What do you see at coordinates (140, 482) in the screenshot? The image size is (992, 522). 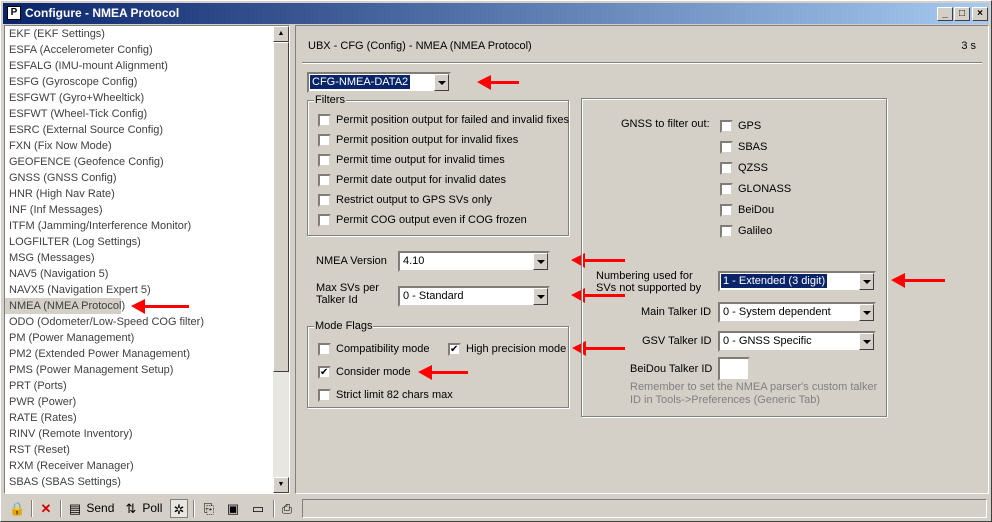 I see `list-item: SBAS (SBAS Settings)` at bounding box center [140, 482].